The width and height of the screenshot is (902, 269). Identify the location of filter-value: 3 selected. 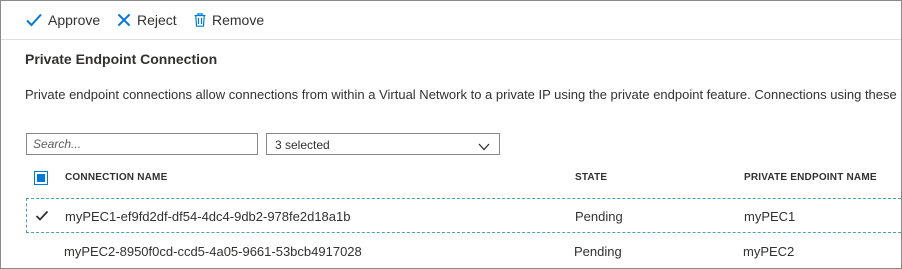
(302, 145).